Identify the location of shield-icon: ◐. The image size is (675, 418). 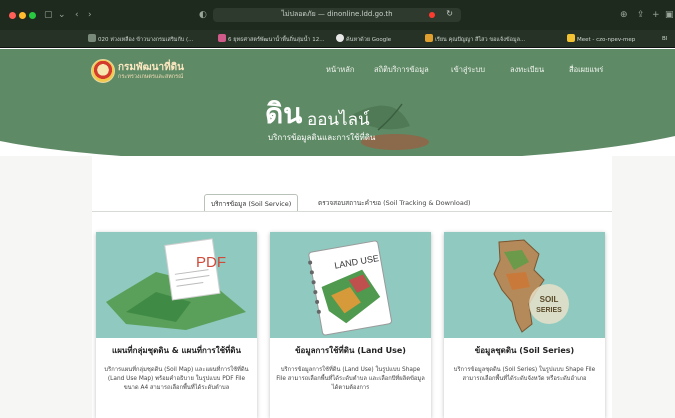
(203, 15).